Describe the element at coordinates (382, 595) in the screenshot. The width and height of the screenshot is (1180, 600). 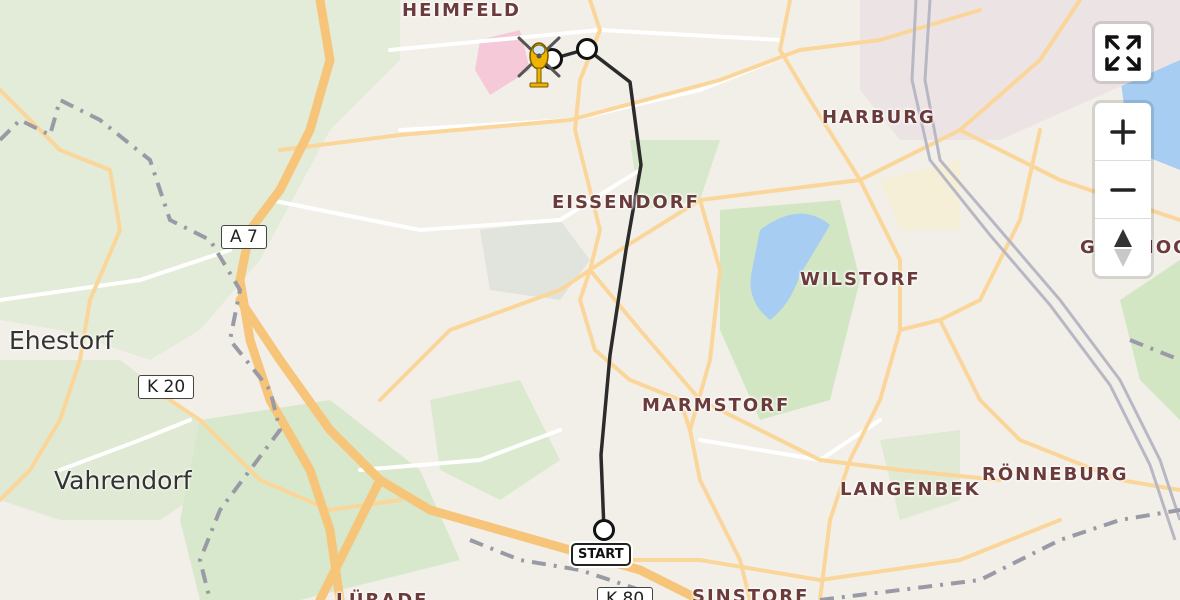
I see `place-label-lurade: LÜRADE` at that location.